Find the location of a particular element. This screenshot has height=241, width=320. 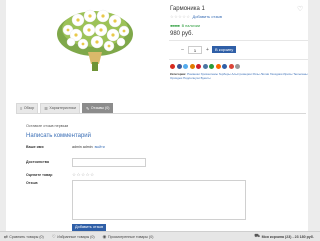

compare-label: Сравнить товары (0) is located at coordinates (26, 236).